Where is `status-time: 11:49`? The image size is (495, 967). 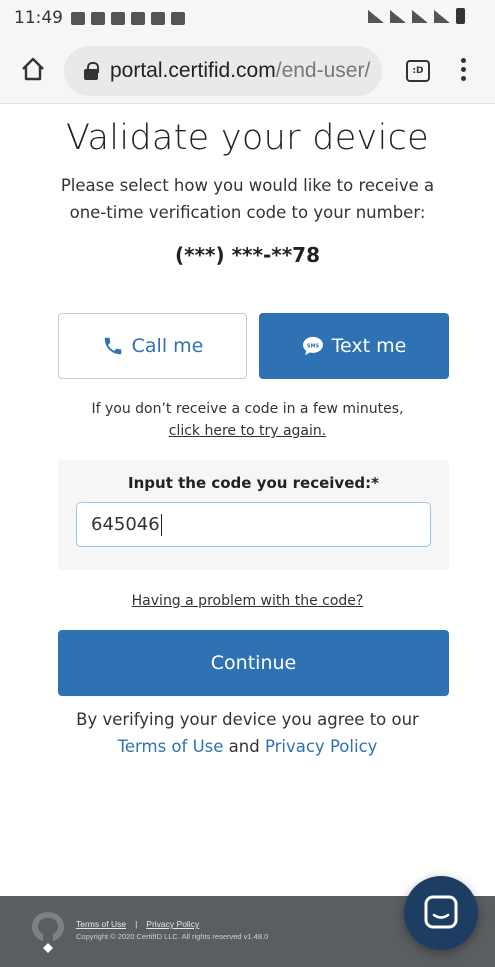 status-time: 11:49 is located at coordinates (38, 18).